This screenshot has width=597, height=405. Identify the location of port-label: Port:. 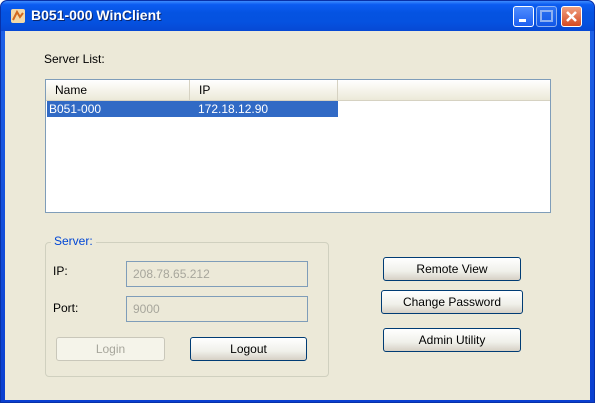
(66, 308).